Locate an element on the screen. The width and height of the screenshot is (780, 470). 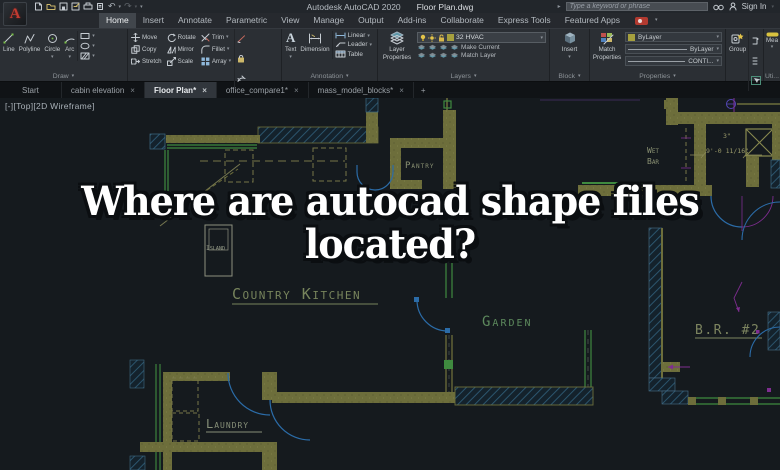
lineweight-dropdown: ByLayer ▾ is located at coordinates (673, 49).